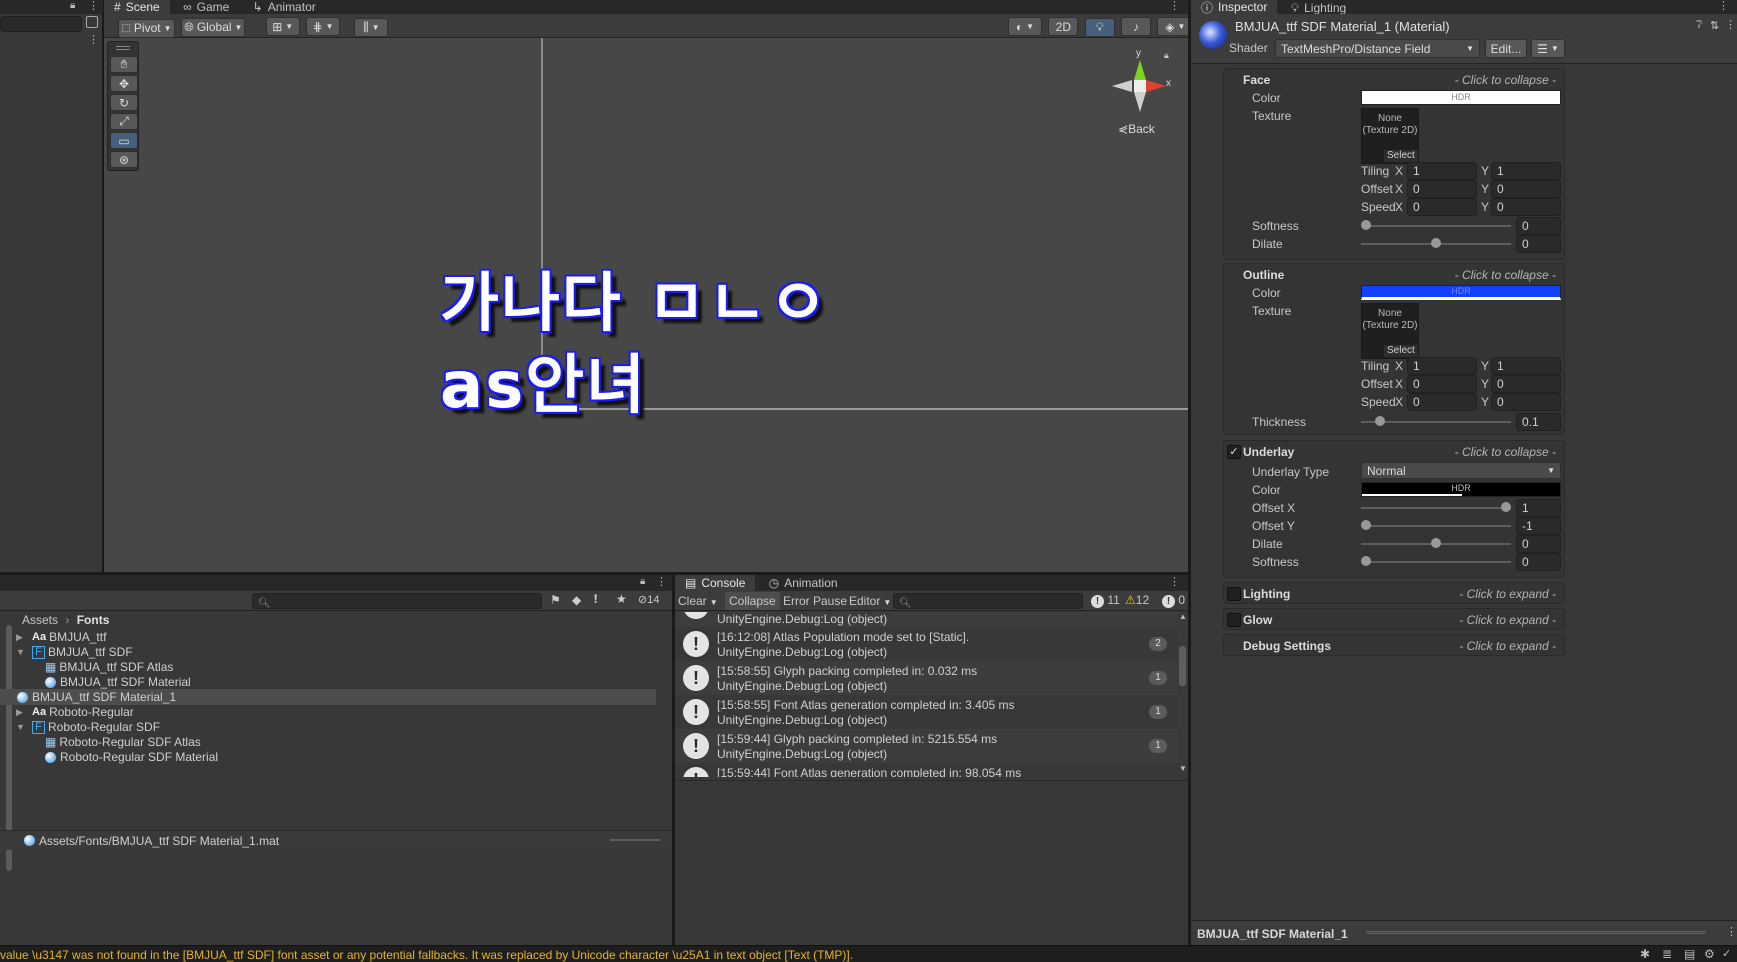 This screenshot has height=962, width=1737. What do you see at coordinates (1461, 489) in the screenshot?
I see `underlay-color-swatch: HDR` at bounding box center [1461, 489].